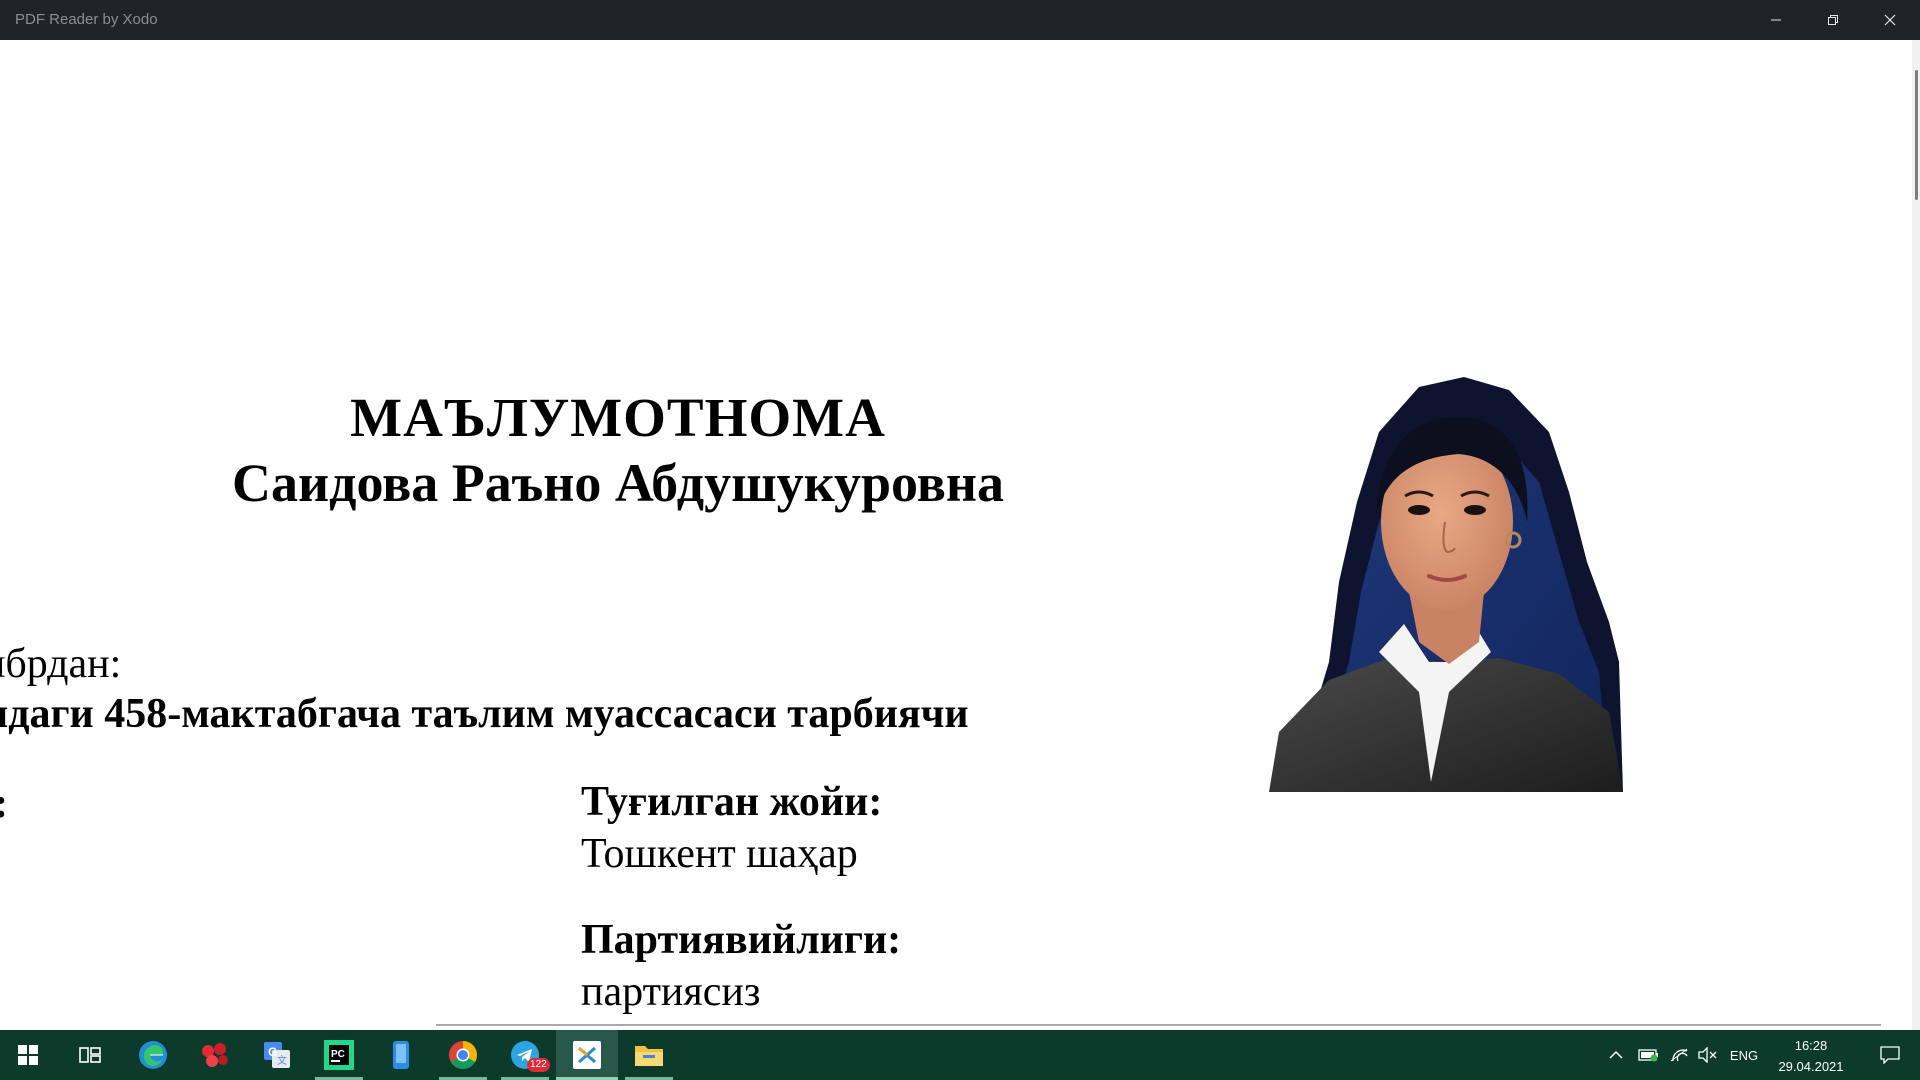 The image size is (1920, 1080). I want to click on folder-icon, so click(649, 1056).